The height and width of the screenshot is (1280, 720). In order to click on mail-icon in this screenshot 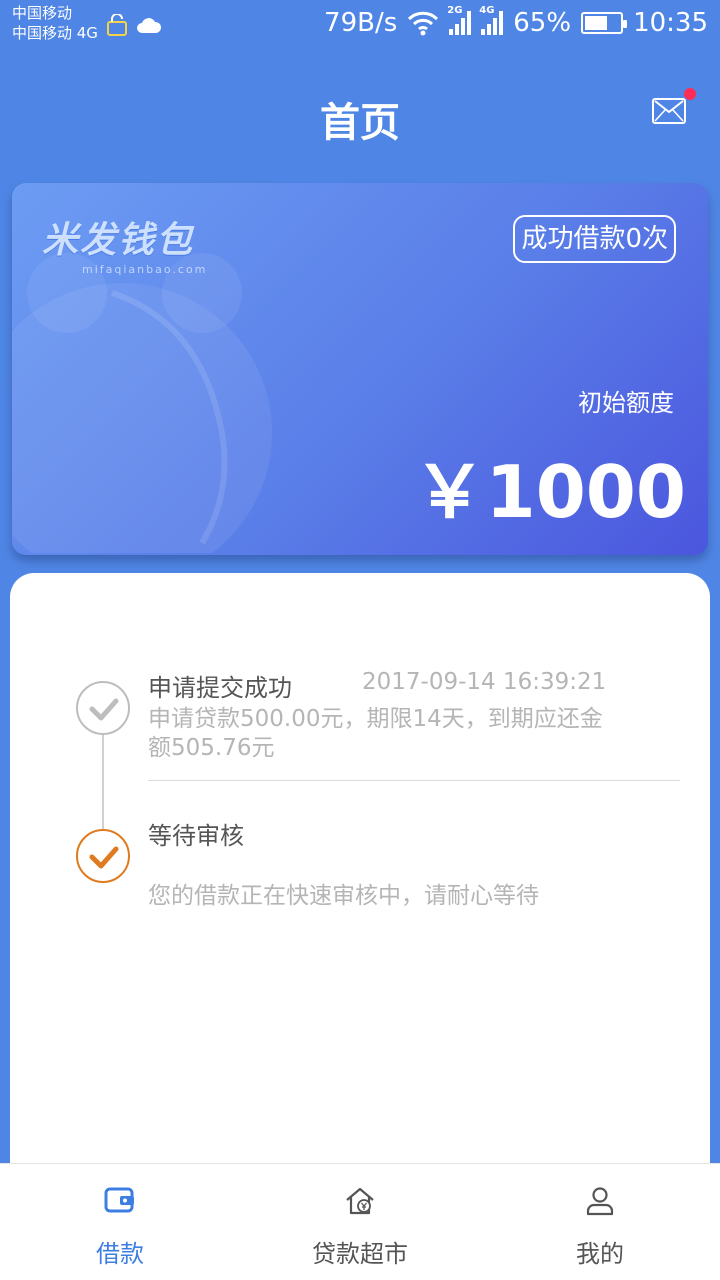, I will do `click(669, 111)`.